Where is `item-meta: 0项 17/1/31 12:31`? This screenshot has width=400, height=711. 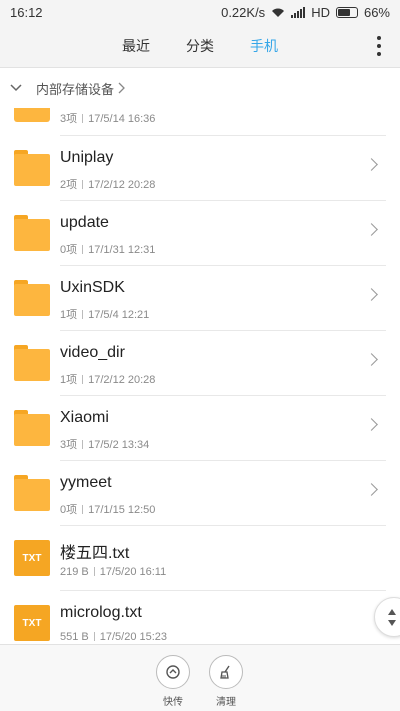 item-meta: 0项 17/1/31 12:31 is located at coordinates (108, 250).